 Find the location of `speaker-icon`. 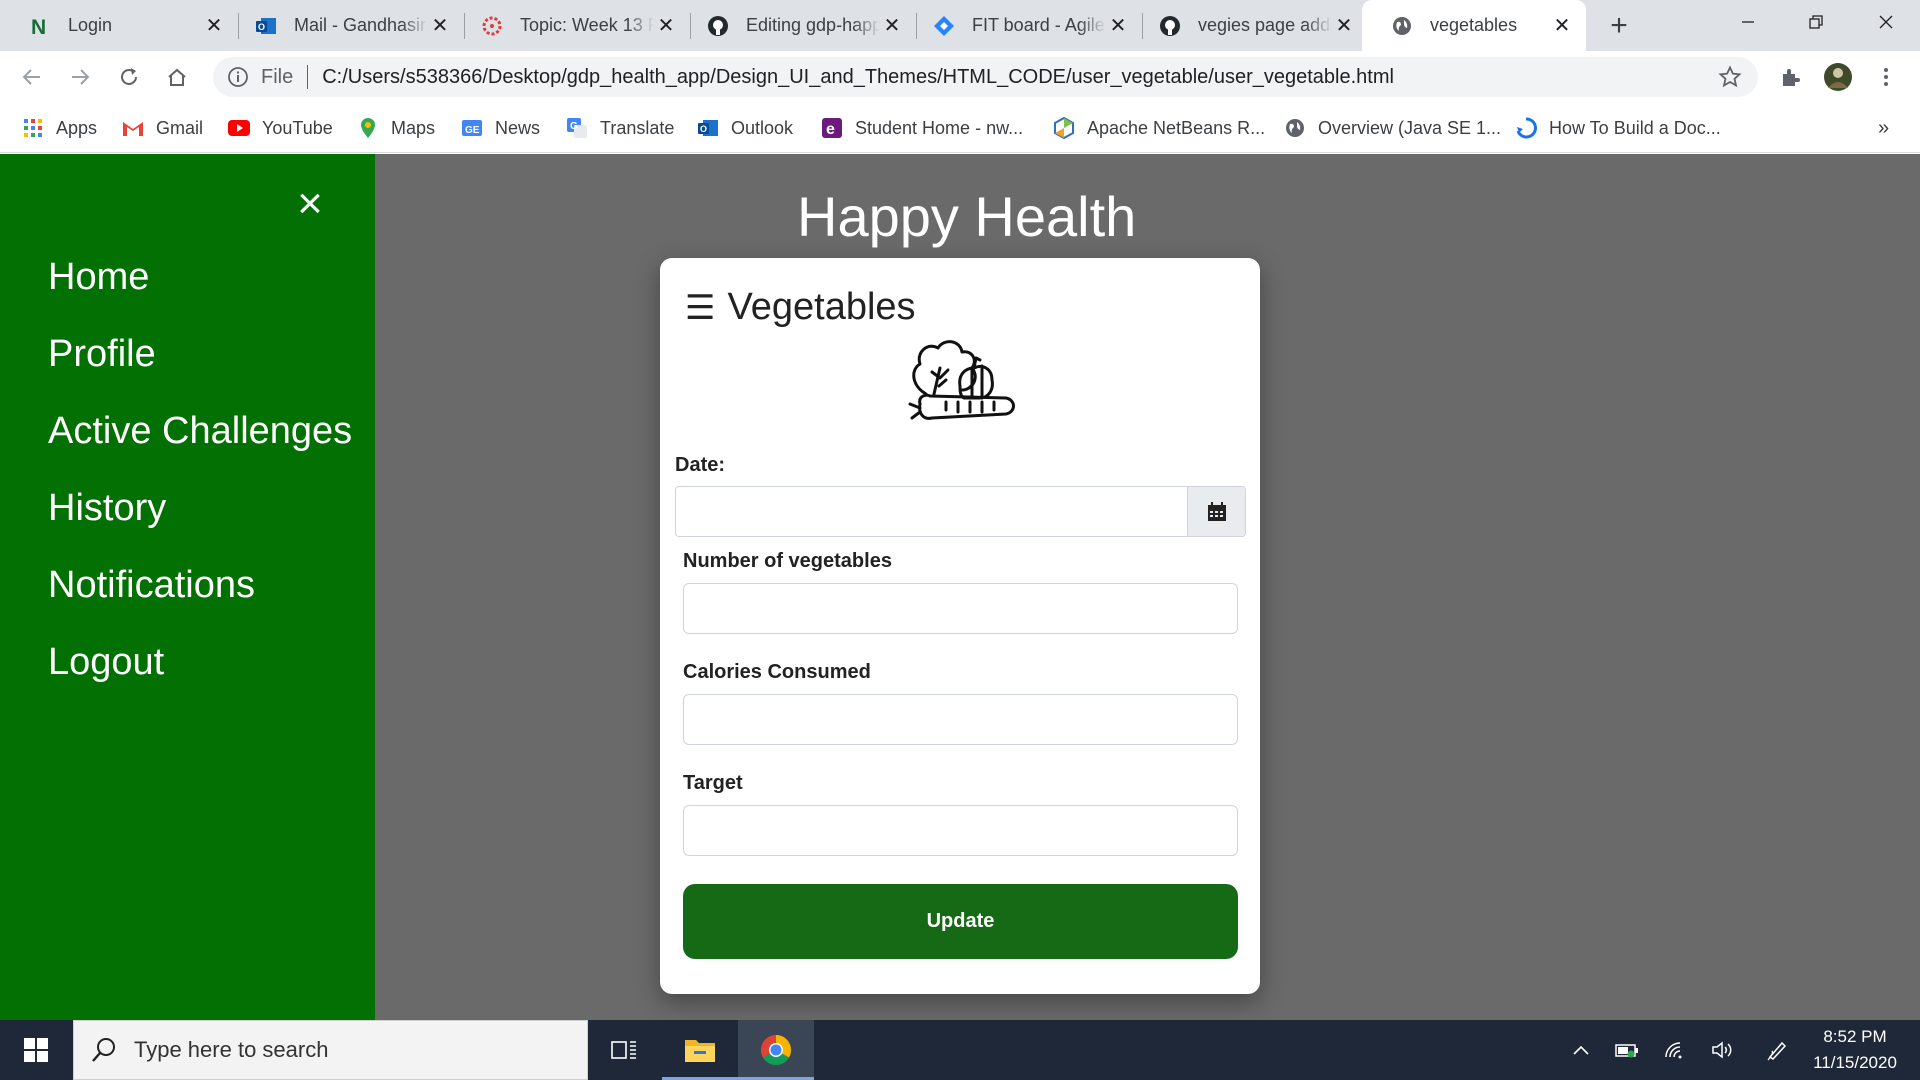

speaker-icon is located at coordinates (1722, 1050).